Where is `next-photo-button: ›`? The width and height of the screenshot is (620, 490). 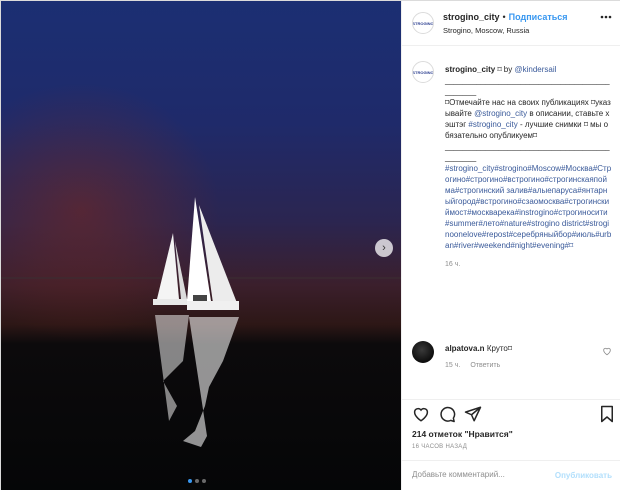 next-photo-button: › is located at coordinates (384, 248).